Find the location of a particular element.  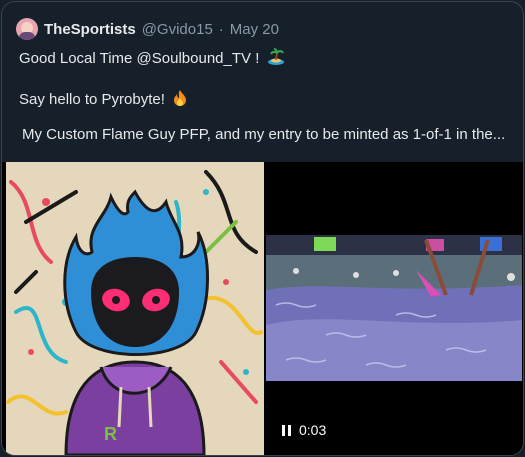

tweet-text-line-2: Say hello to Pyrobyte! is located at coordinates (103, 100).